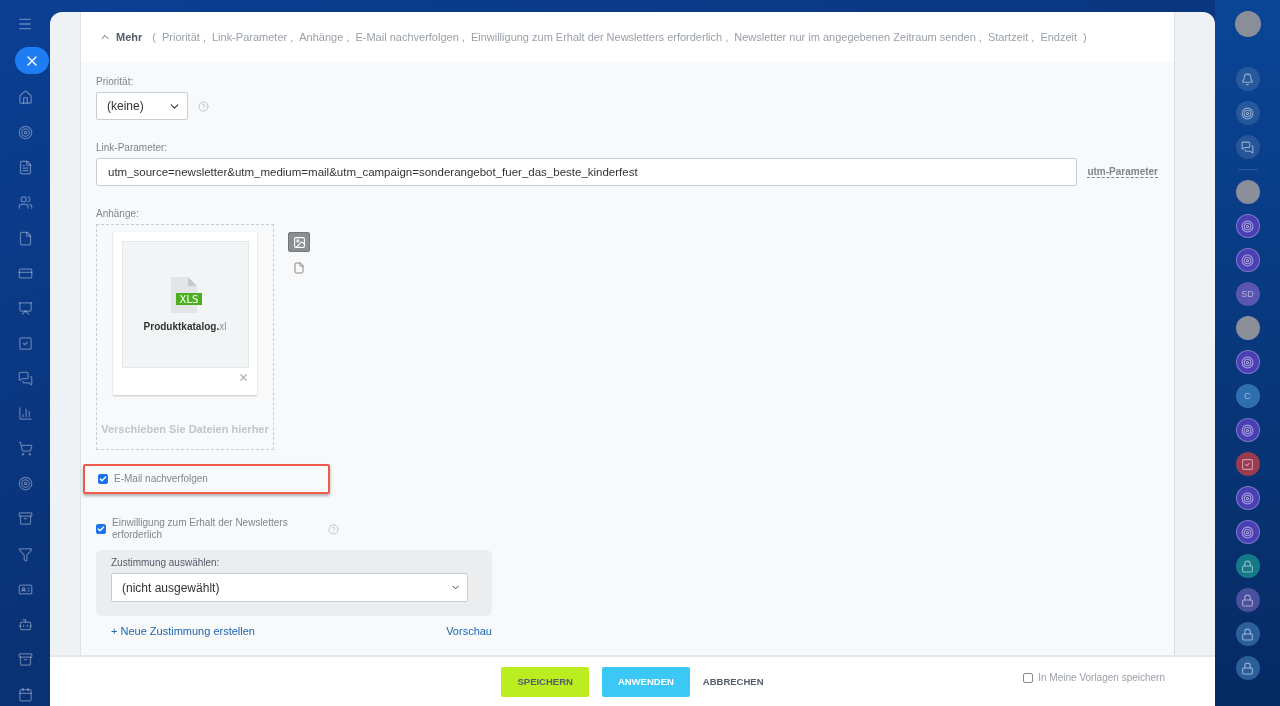  Describe the element at coordinates (183, 631) in the screenshot. I see `create-consent-link: + Neue Zustimmung erstellen` at that location.